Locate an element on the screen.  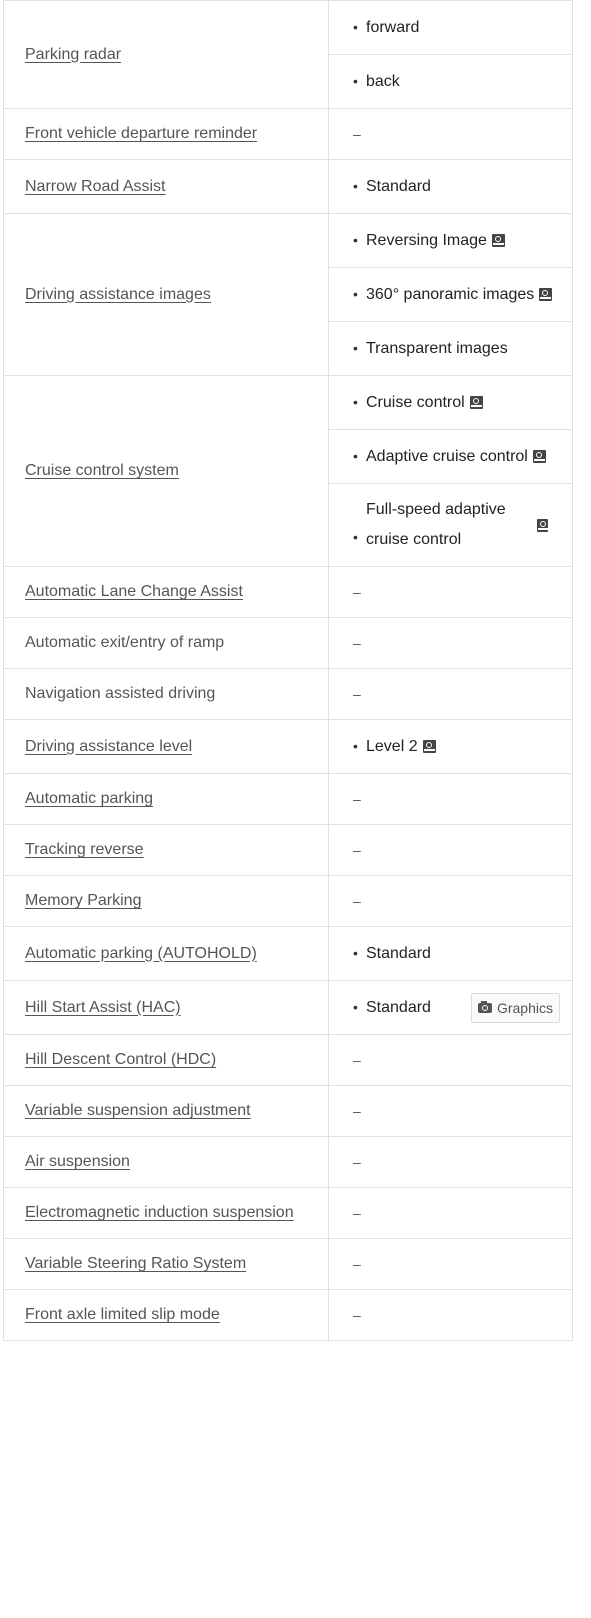
spec-name-label: Automatic exit/entry of ramp is located at coordinates (125, 642).